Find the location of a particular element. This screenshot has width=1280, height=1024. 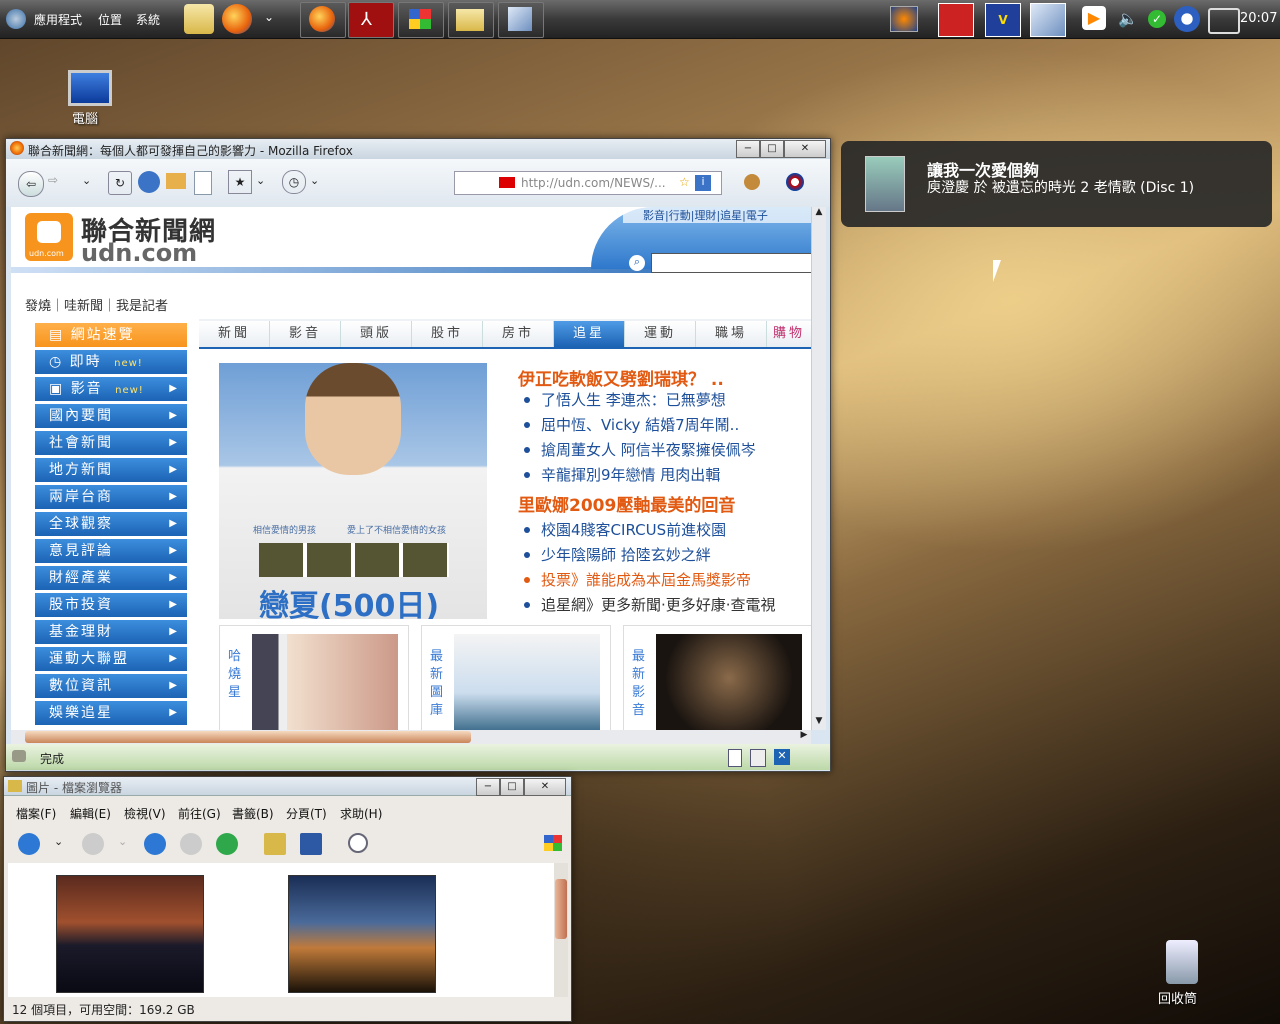

reload-icon: ↻ is located at coordinates (120, 183).